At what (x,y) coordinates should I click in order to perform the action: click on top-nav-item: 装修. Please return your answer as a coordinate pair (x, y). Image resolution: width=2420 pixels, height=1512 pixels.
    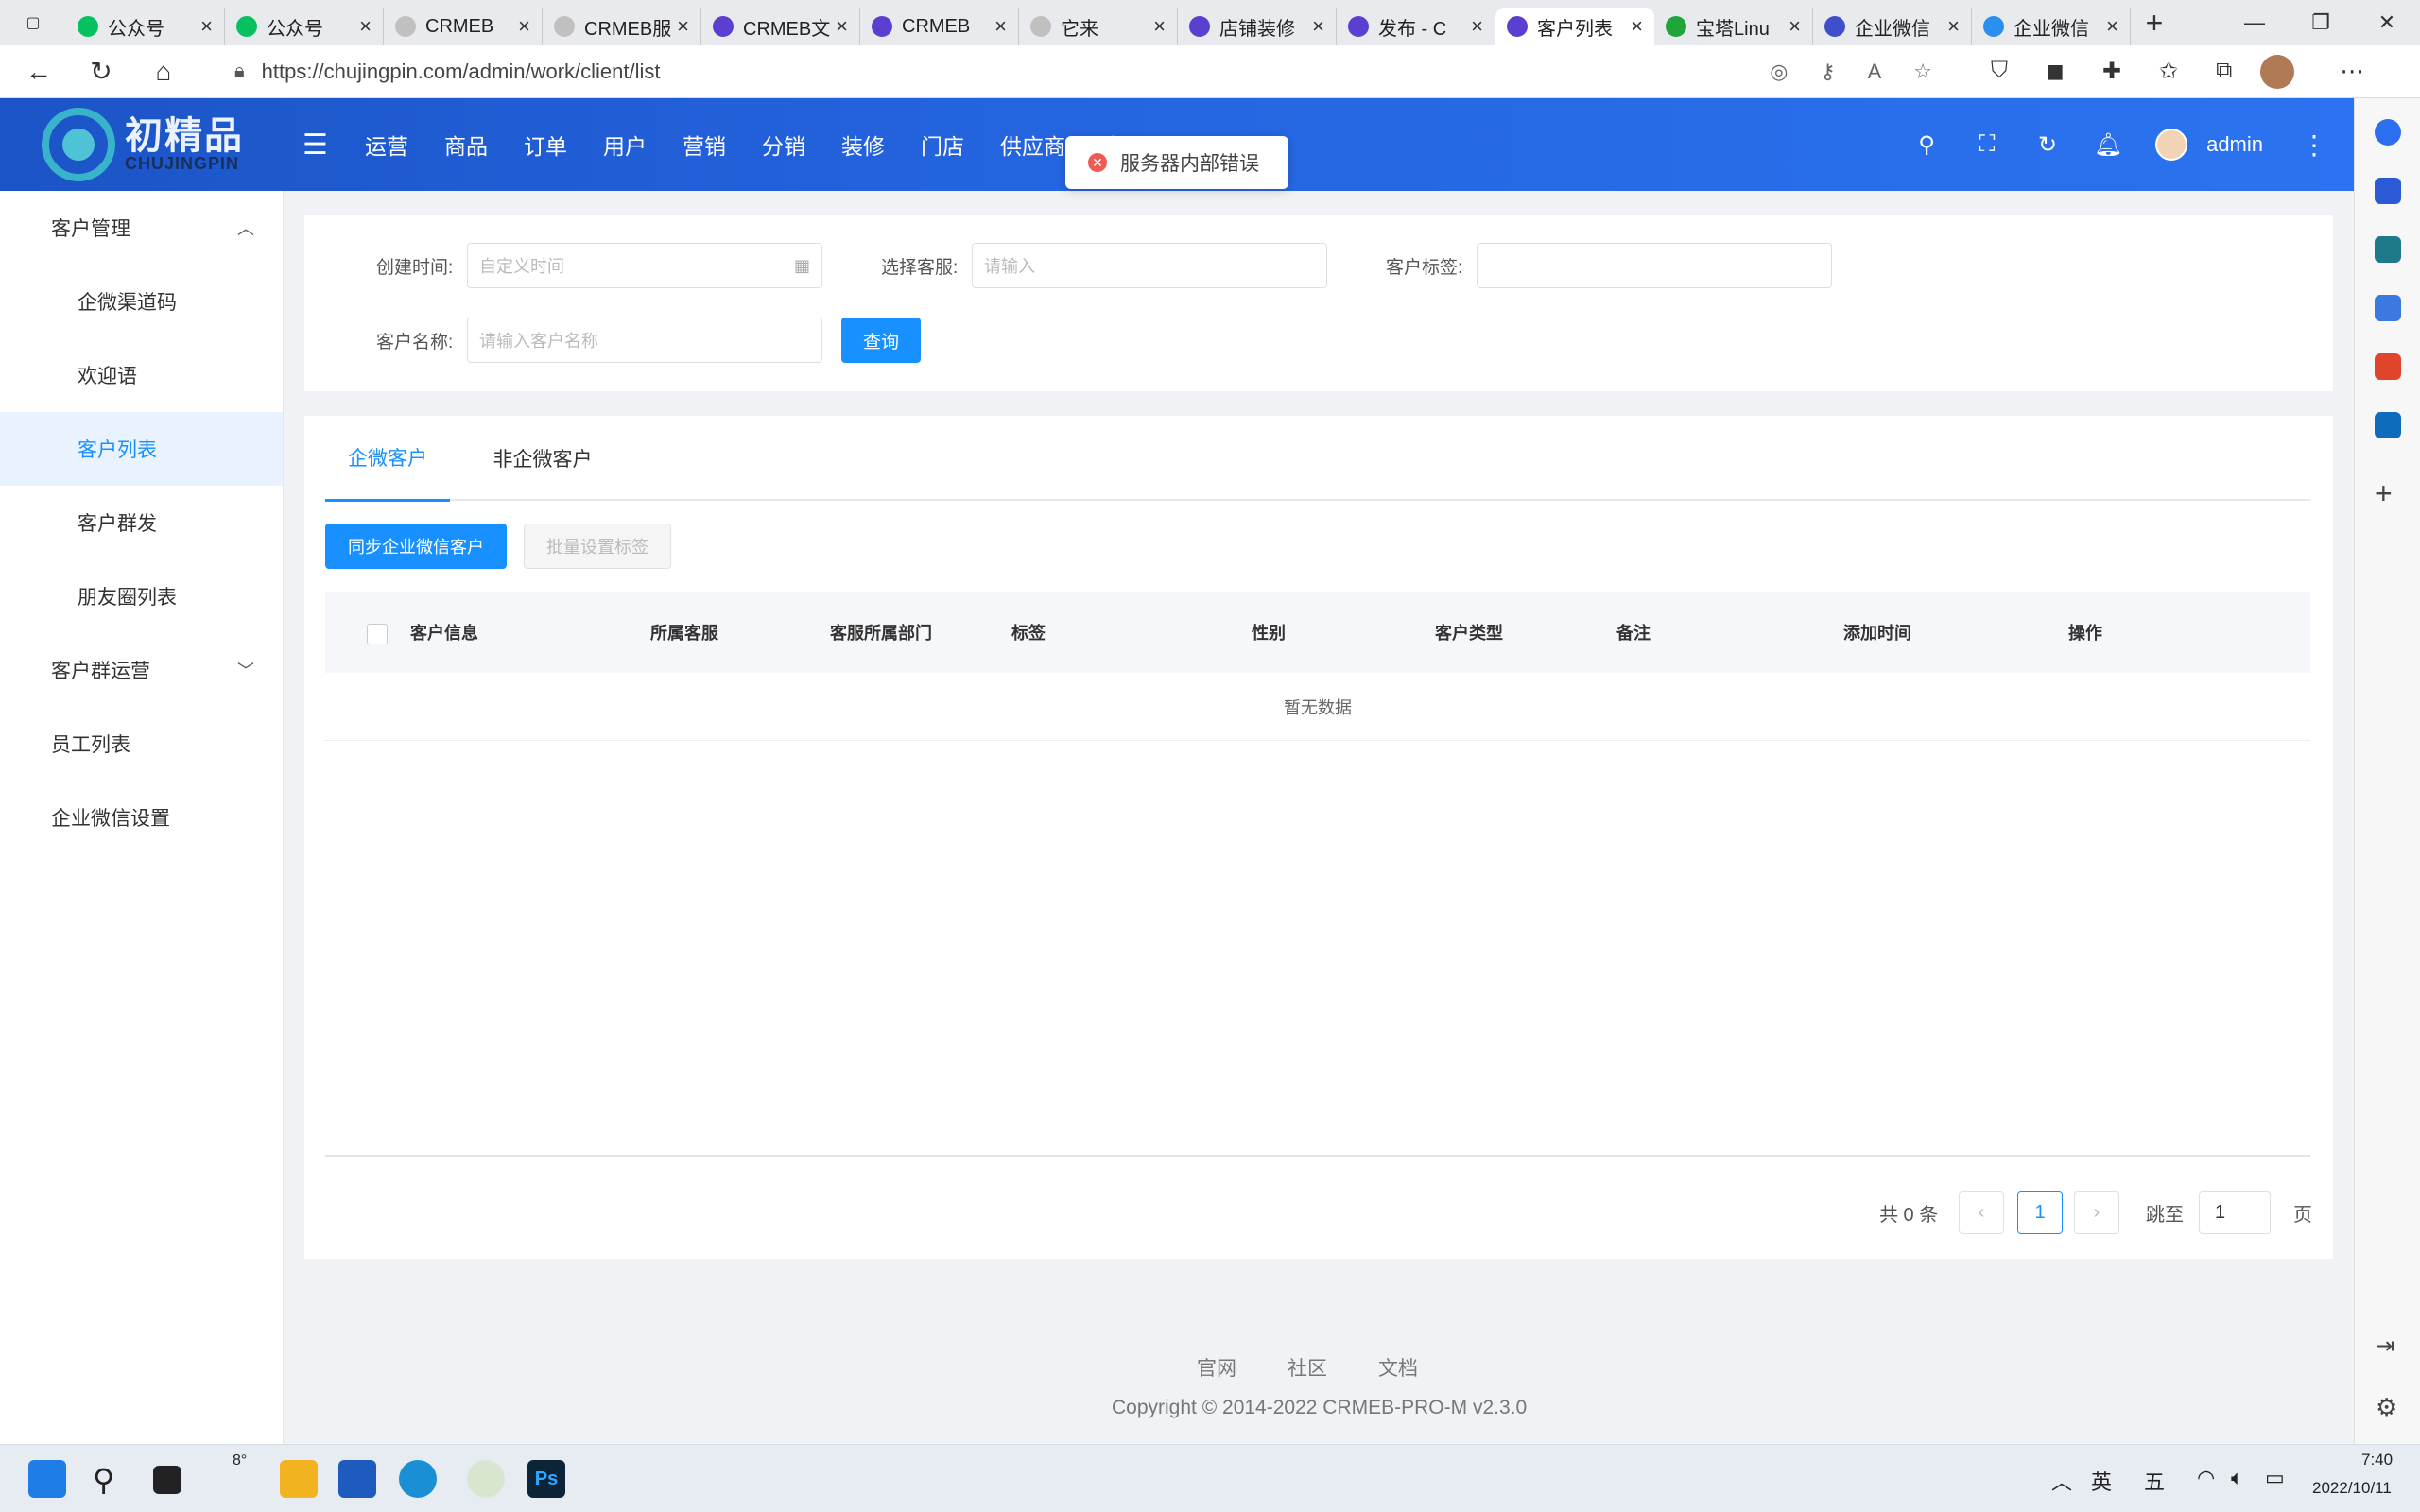
    Looking at the image, I should click on (863, 145).